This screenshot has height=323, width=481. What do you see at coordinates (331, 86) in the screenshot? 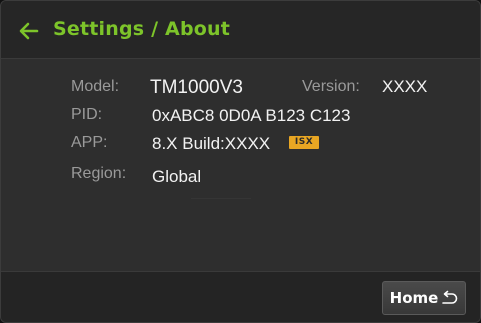
I see `version-label: Version:` at bounding box center [331, 86].